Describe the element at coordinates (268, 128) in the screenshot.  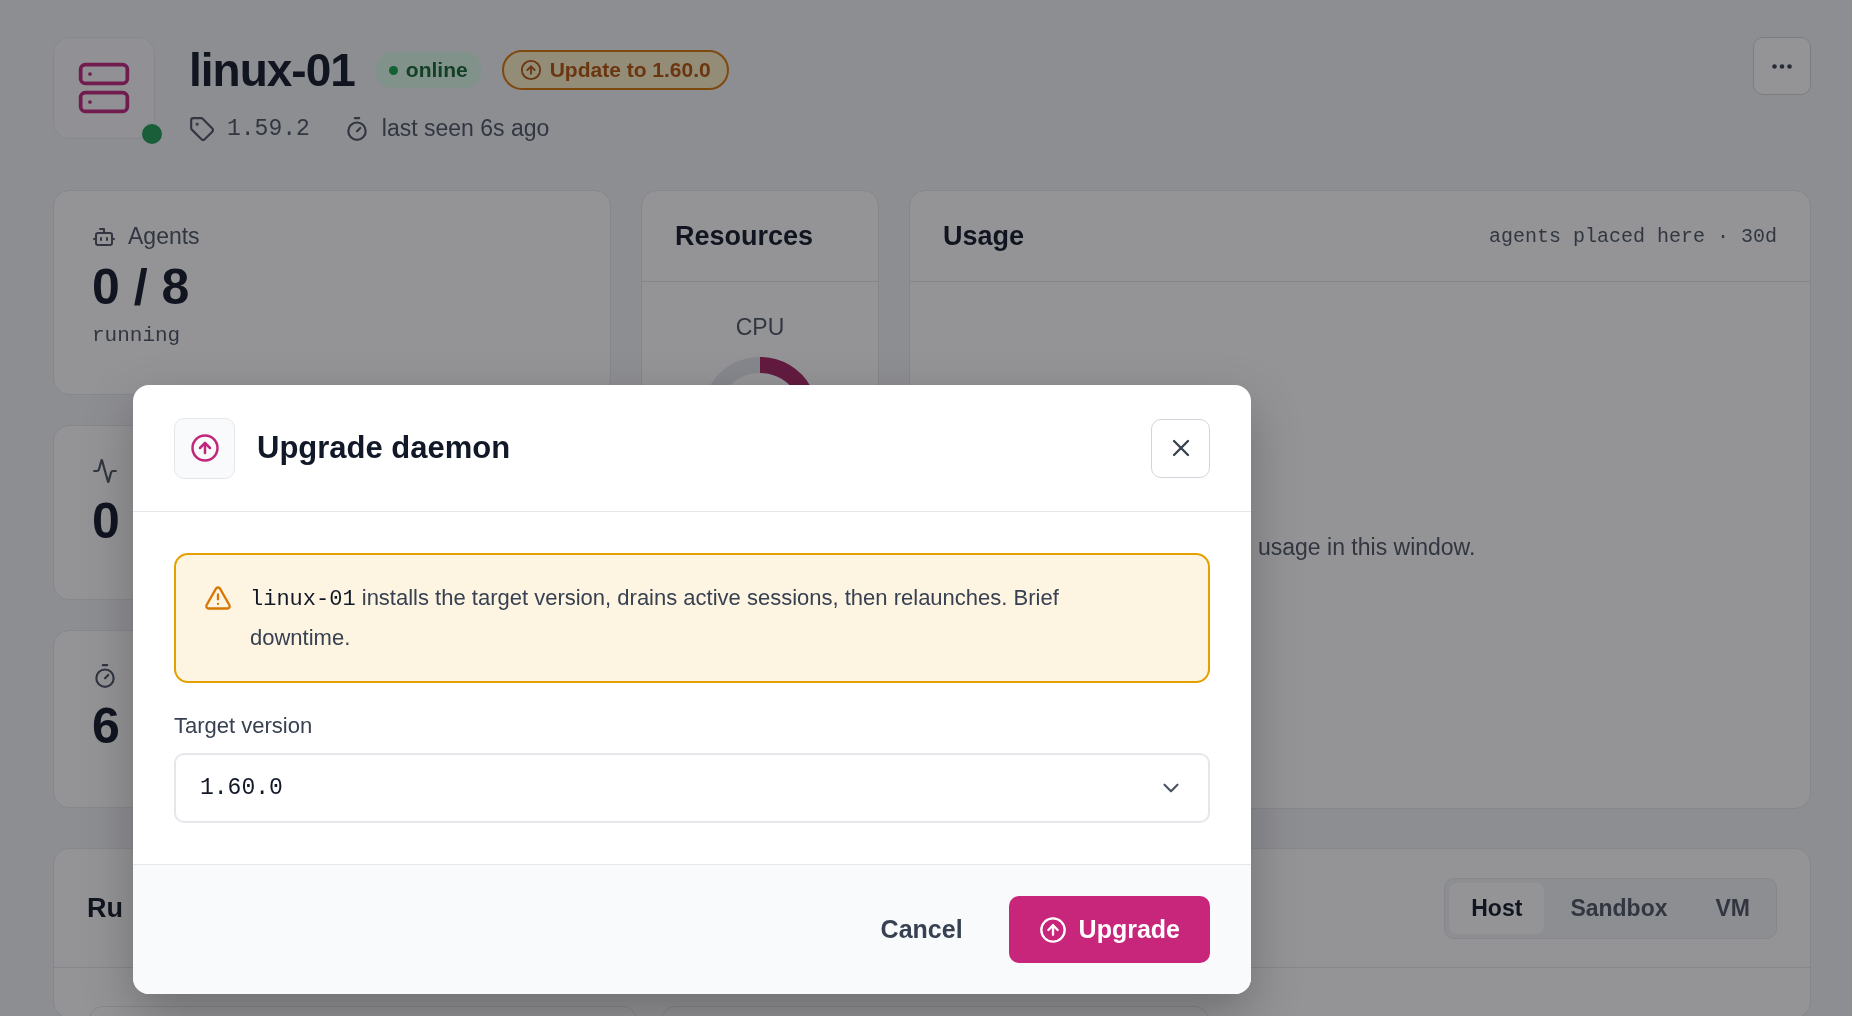
I see `version-text: 1.59.2` at that location.